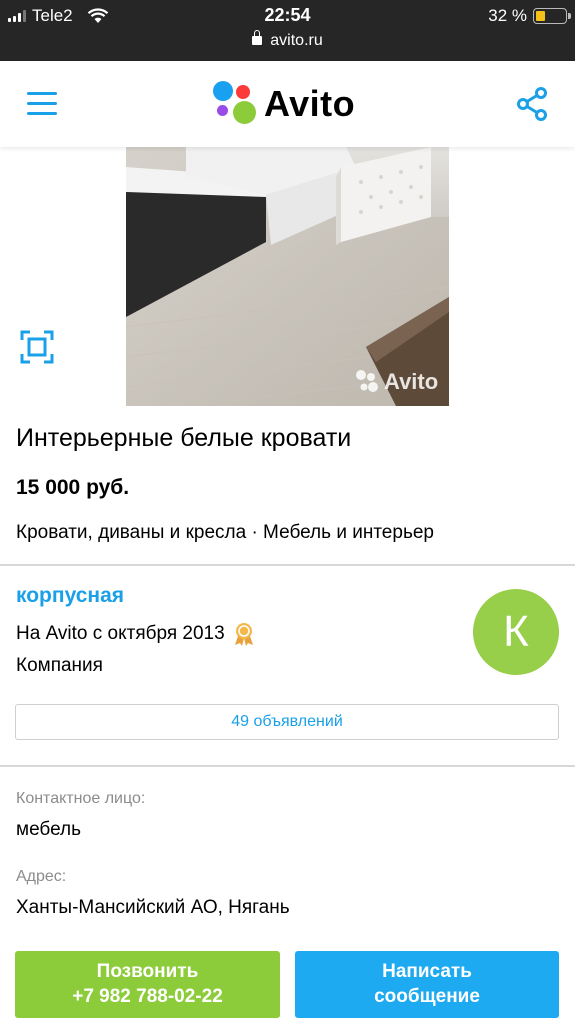  What do you see at coordinates (427, 996) in the screenshot?
I see `message-button-line2: сообщение` at bounding box center [427, 996].